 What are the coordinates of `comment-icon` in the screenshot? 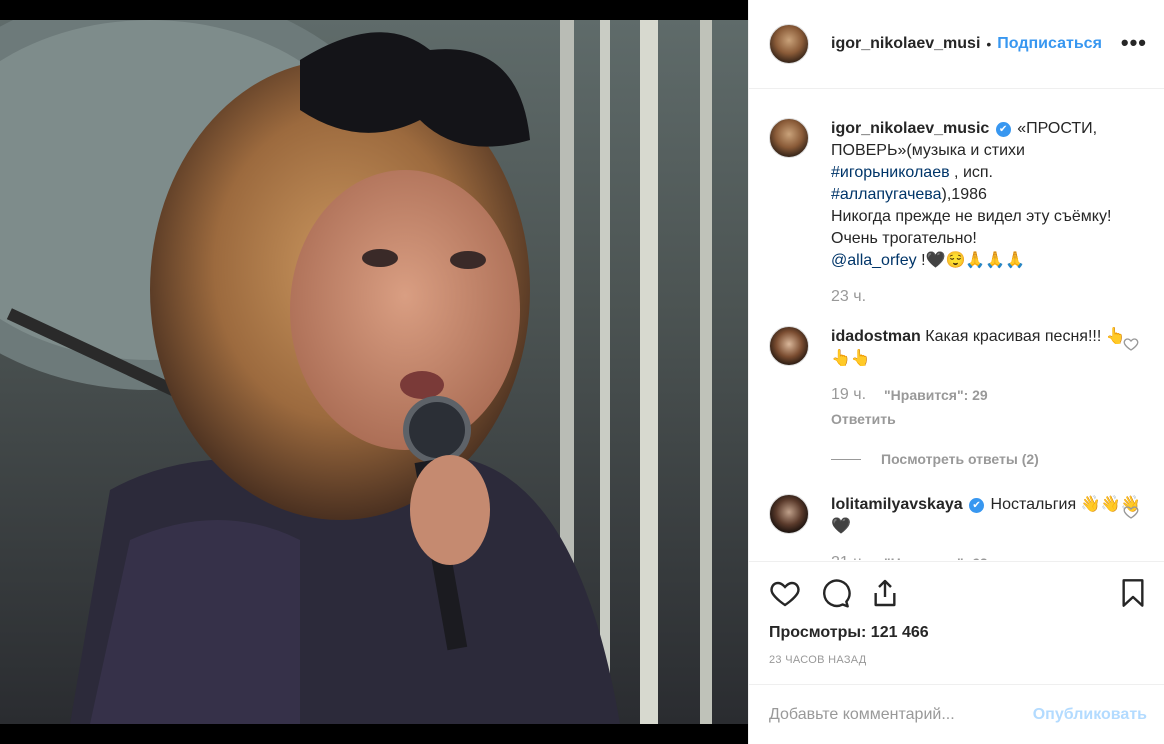 It's located at (835, 593).